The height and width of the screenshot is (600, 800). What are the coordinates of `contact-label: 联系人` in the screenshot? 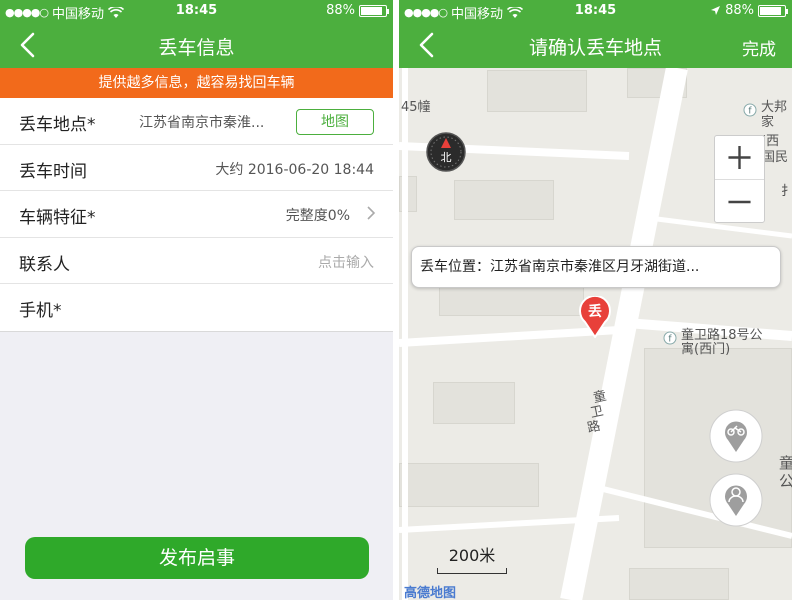 It's located at (44, 264).